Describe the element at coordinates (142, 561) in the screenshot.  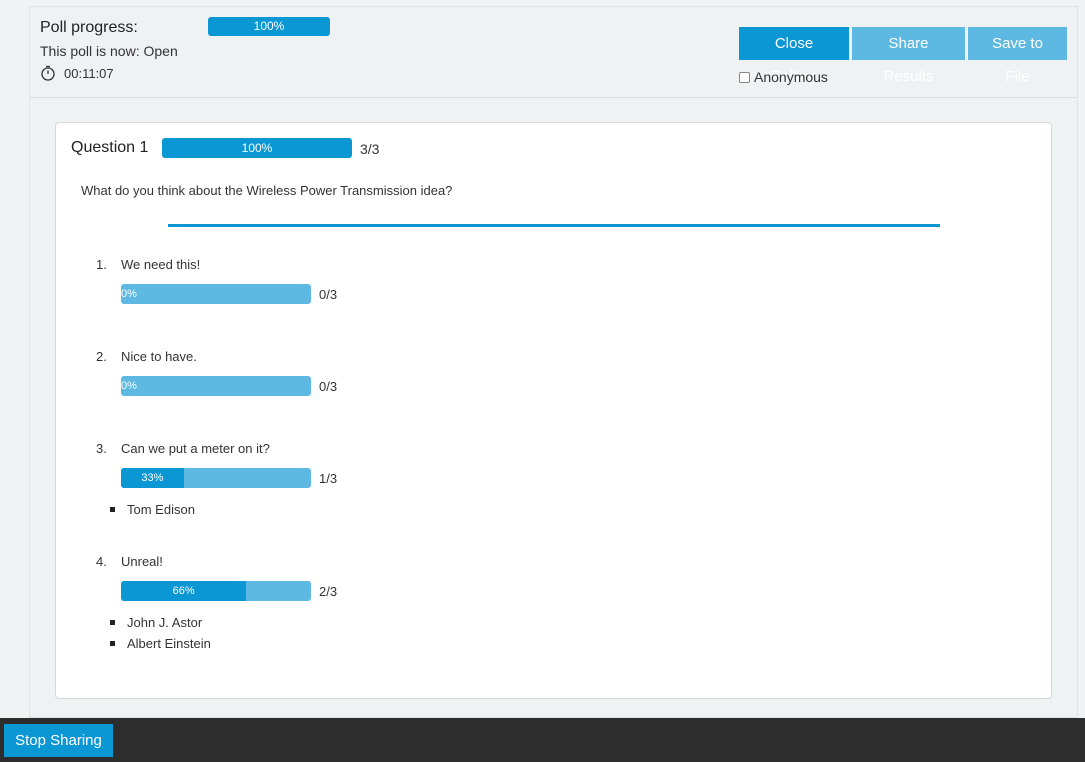
I see `answer-label: Unreal!` at that location.